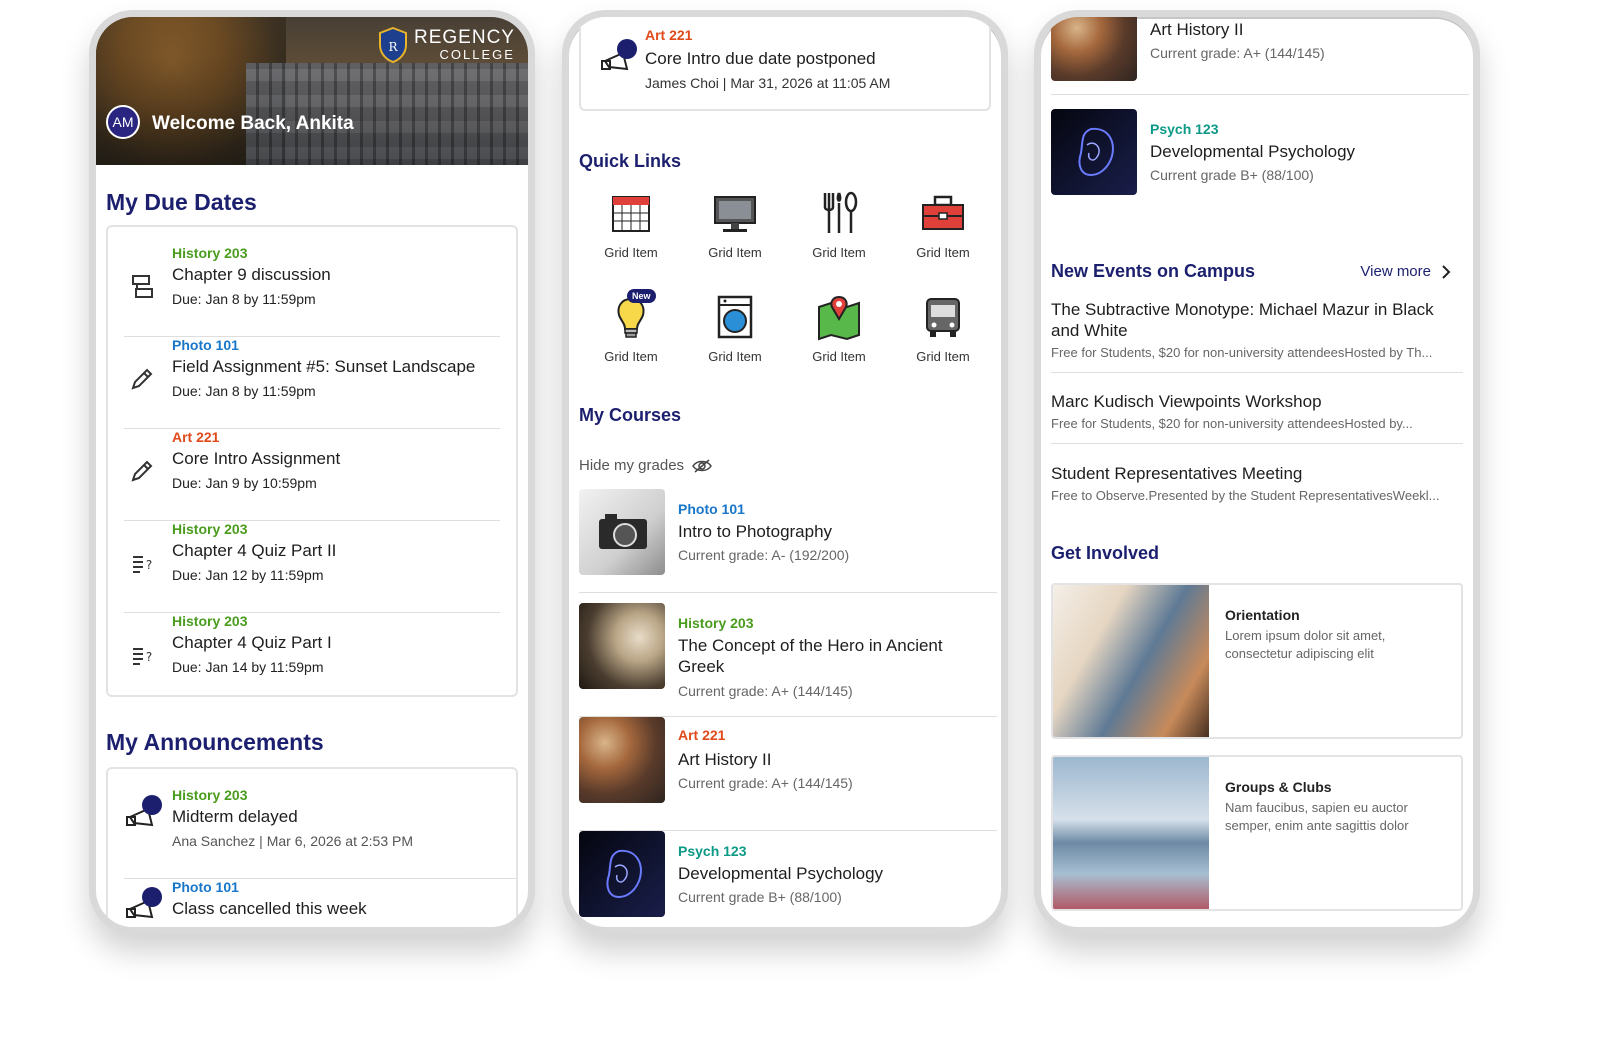  I want to click on assignment-title: Chapter 4 Quiz Part I, so click(252, 642).